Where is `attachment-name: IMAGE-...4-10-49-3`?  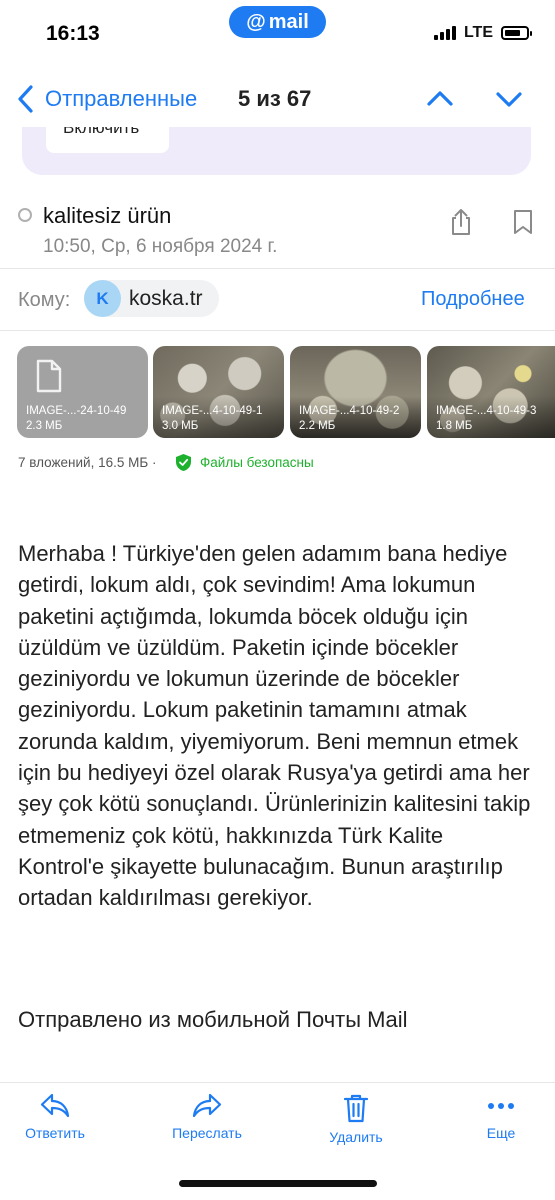
attachment-name: IMAGE-...4-10-49-3 is located at coordinates (486, 411).